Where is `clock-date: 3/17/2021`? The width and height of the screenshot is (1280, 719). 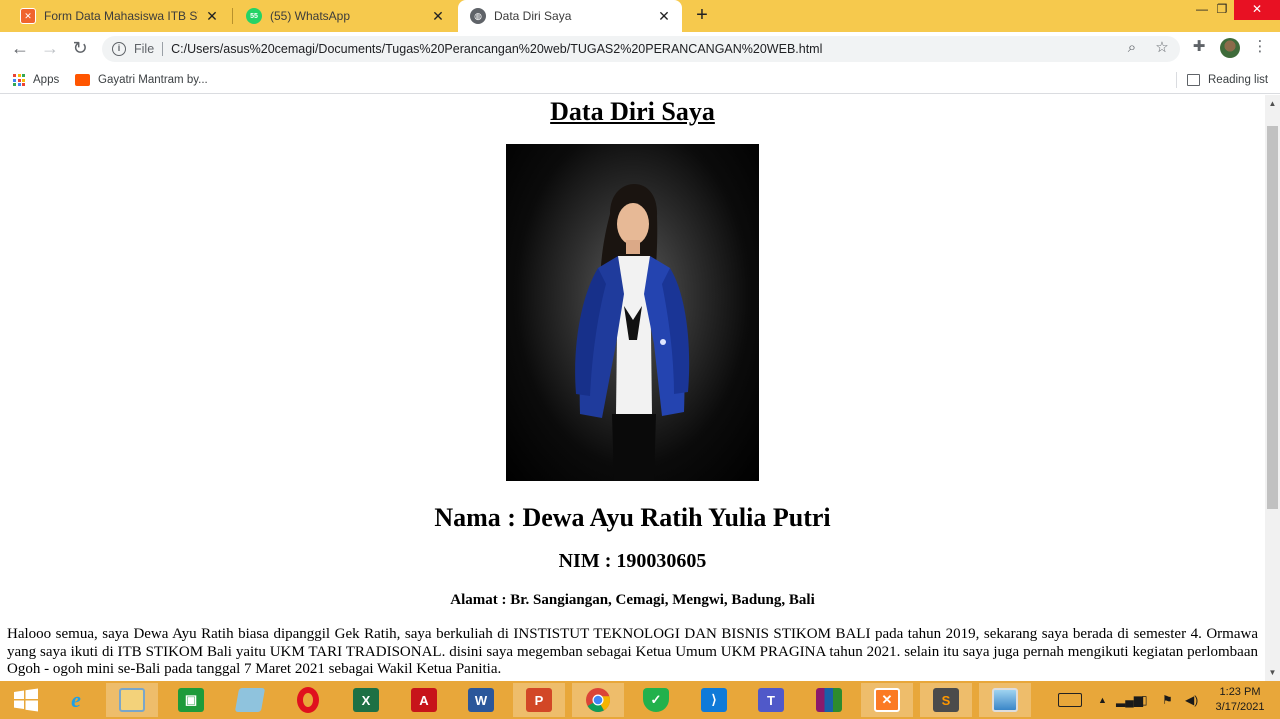 clock-date: 3/17/2021 is located at coordinates (1240, 707).